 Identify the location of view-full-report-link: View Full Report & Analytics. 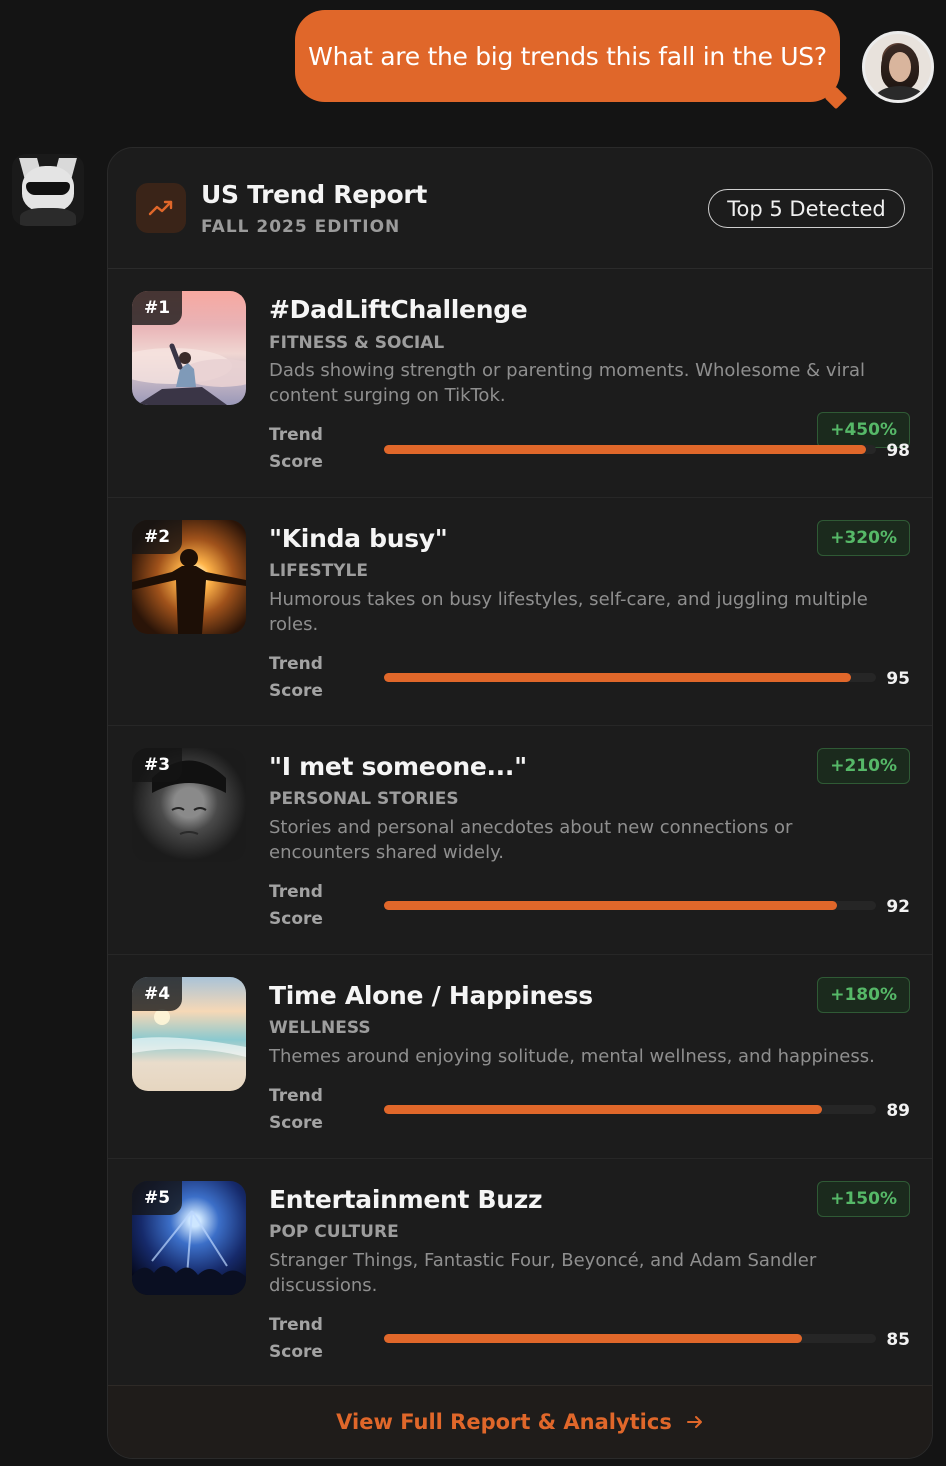
(520, 1422).